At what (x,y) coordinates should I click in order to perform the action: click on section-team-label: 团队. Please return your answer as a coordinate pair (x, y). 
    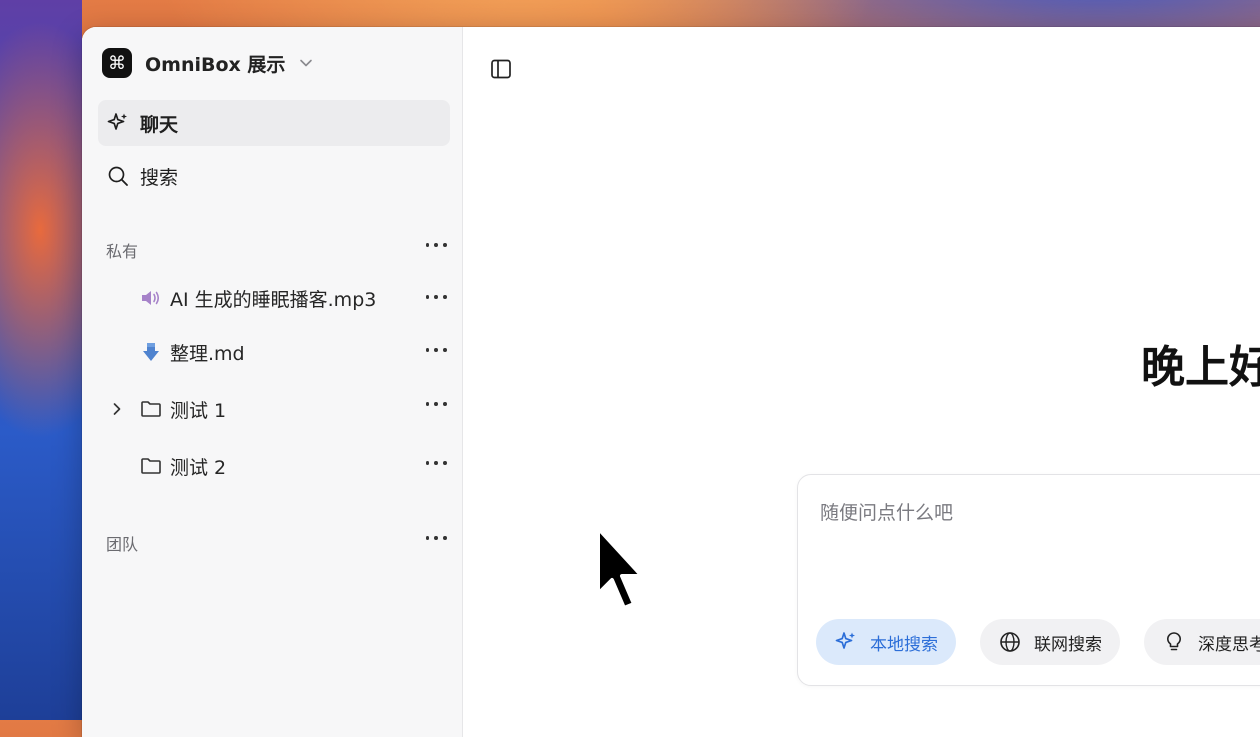
    Looking at the image, I should click on (122, 544).